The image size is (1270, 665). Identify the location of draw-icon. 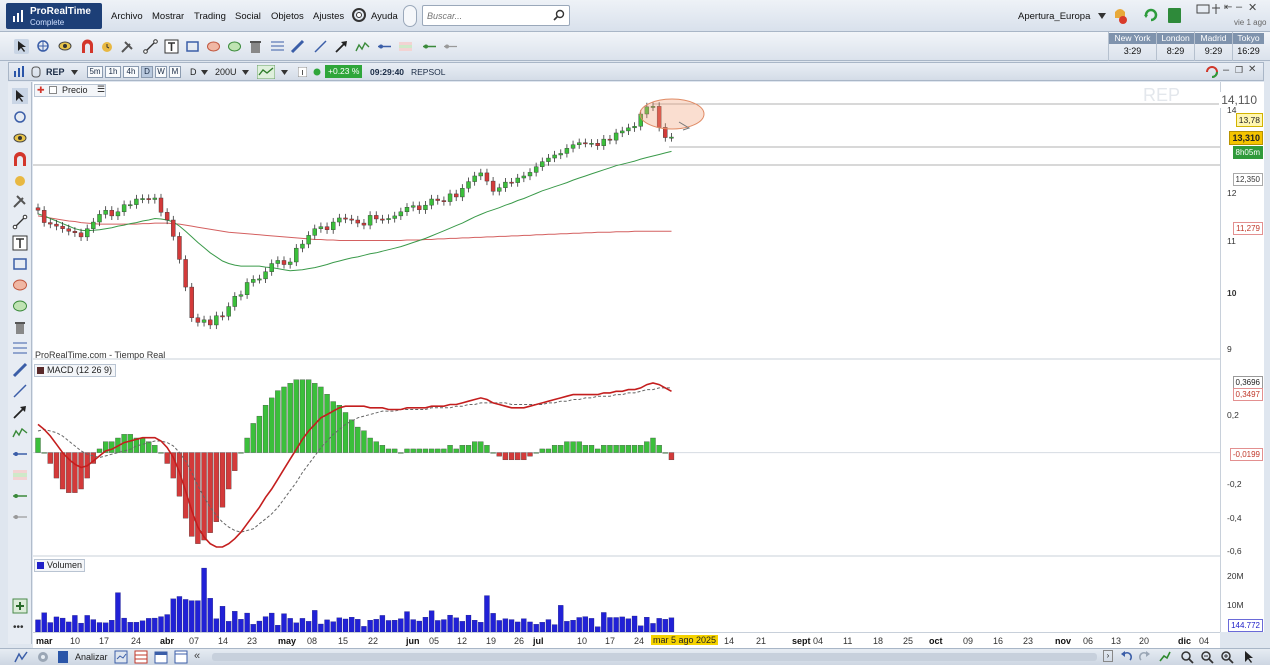
(21, 657).